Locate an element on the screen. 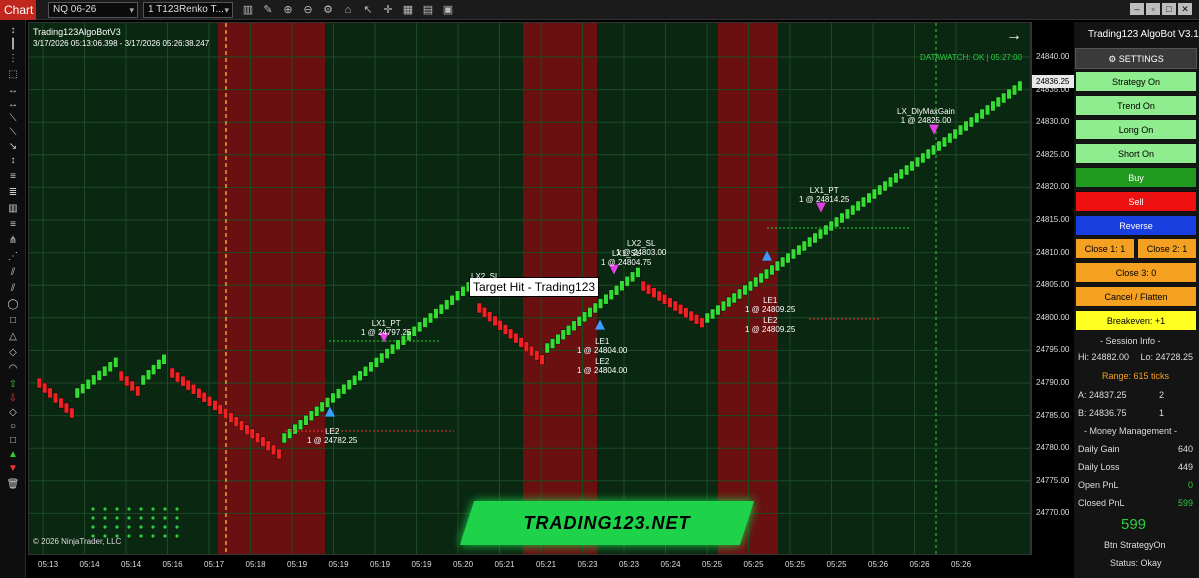 This screenshot has height=578, width=1199. triangle-up-icon: ▲ is located at coordinates (13, 455).